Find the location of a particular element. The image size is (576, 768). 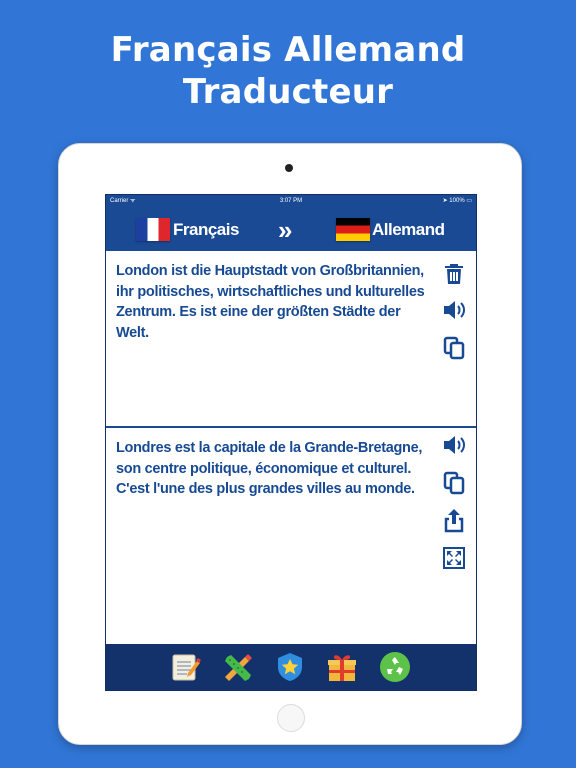

trash-icon is located at coordinates (454, 274).